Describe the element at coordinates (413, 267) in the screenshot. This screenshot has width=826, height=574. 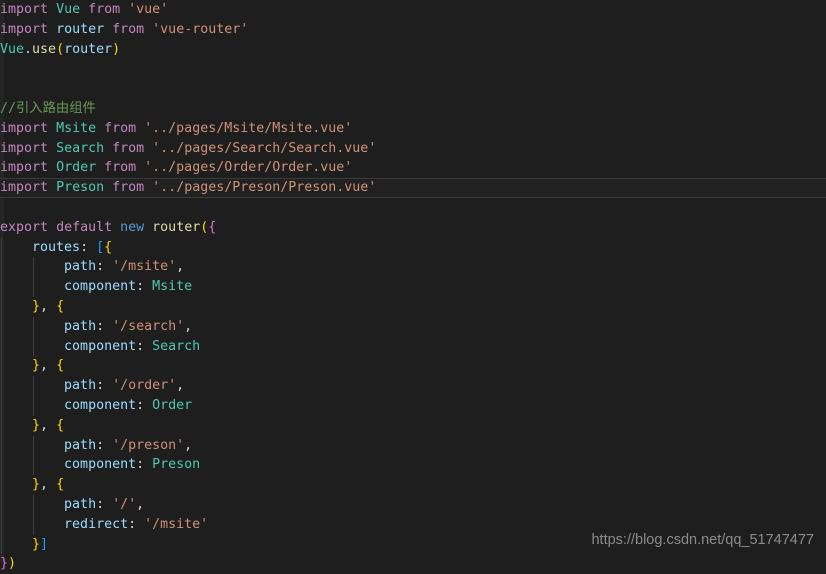
I see `code-line: path: '/msite',` at that location.